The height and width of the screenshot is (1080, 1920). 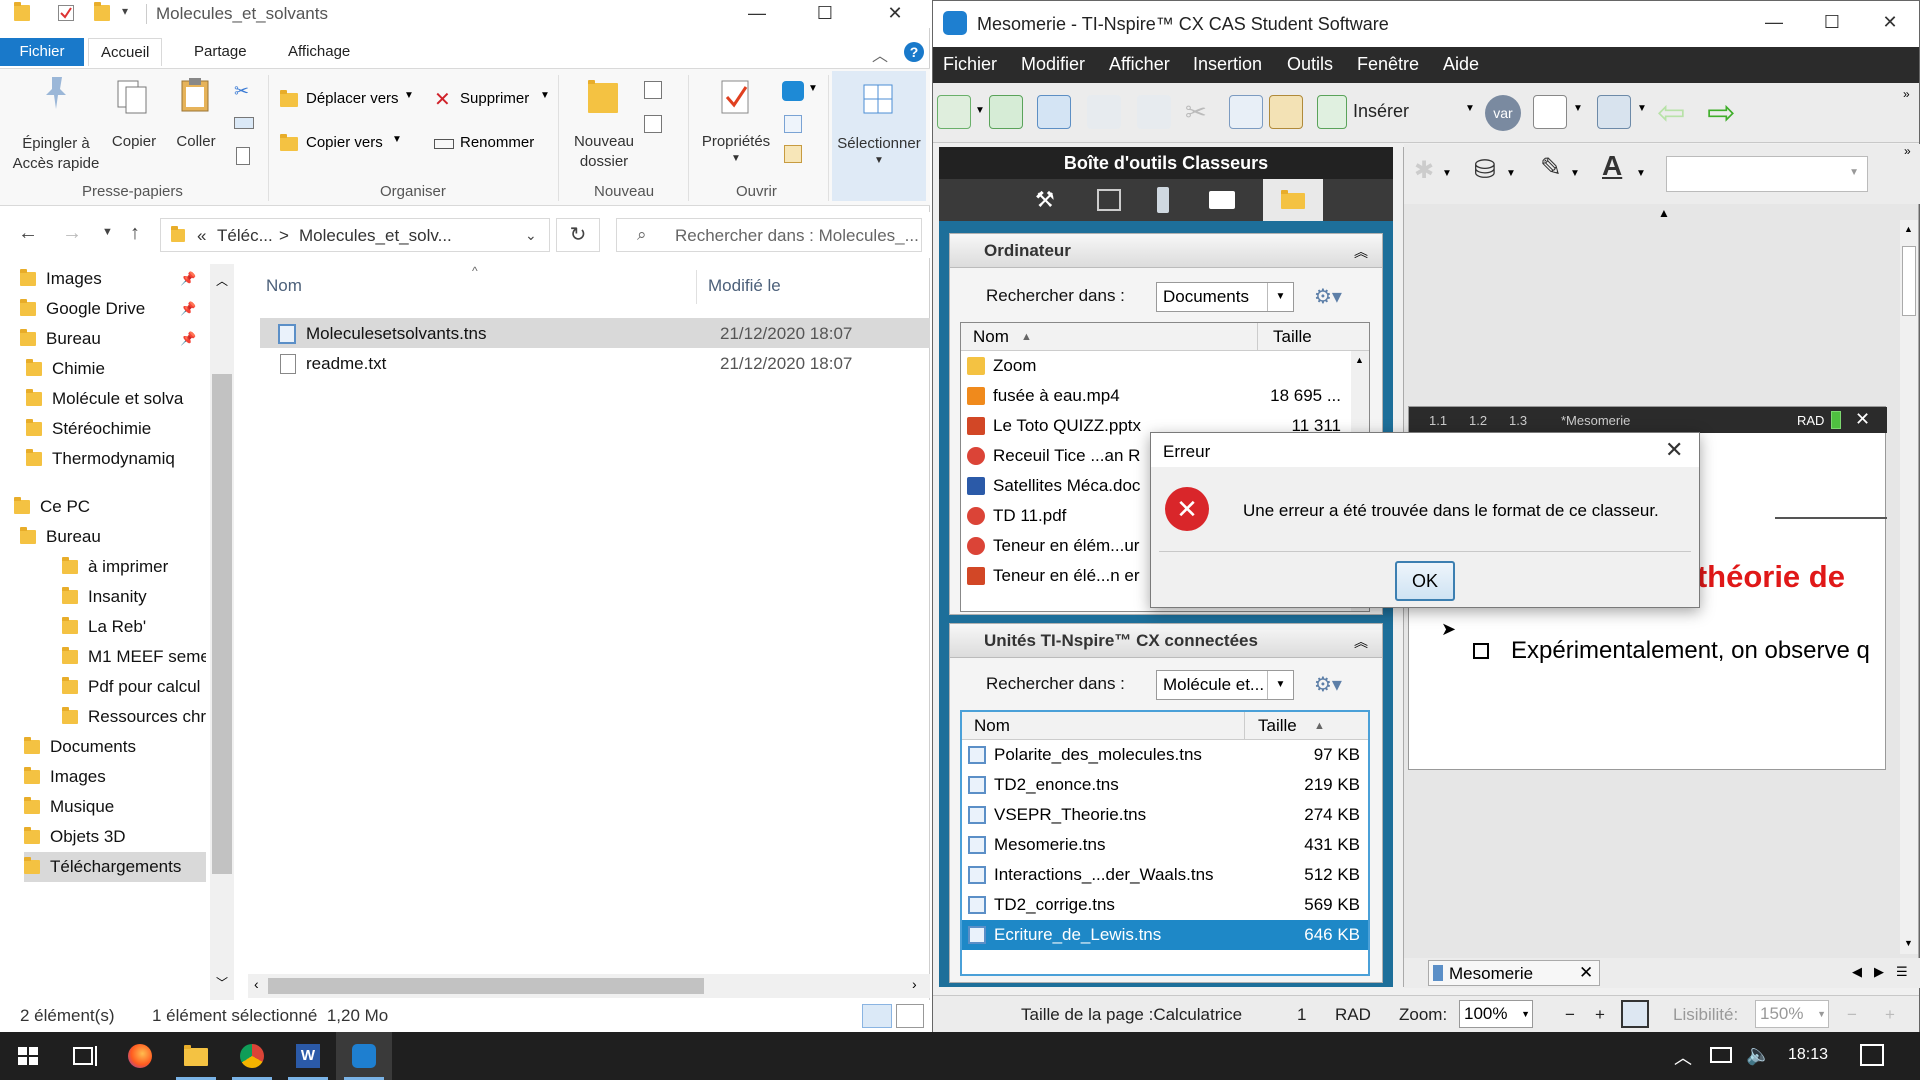 What do you see at coordinates (1478, 420) in the screenshot?
I see `page-tab: 1.2` at bounding box center [1478, 420].